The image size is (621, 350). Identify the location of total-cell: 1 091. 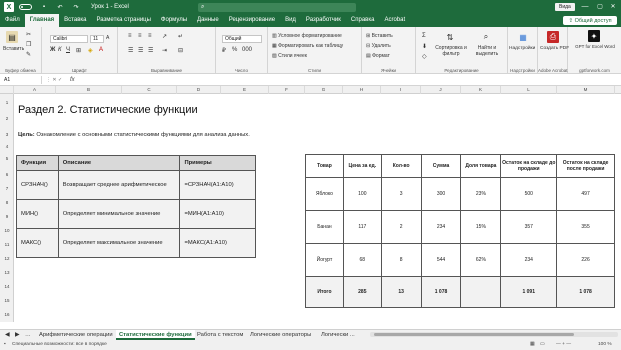
(529, 292).